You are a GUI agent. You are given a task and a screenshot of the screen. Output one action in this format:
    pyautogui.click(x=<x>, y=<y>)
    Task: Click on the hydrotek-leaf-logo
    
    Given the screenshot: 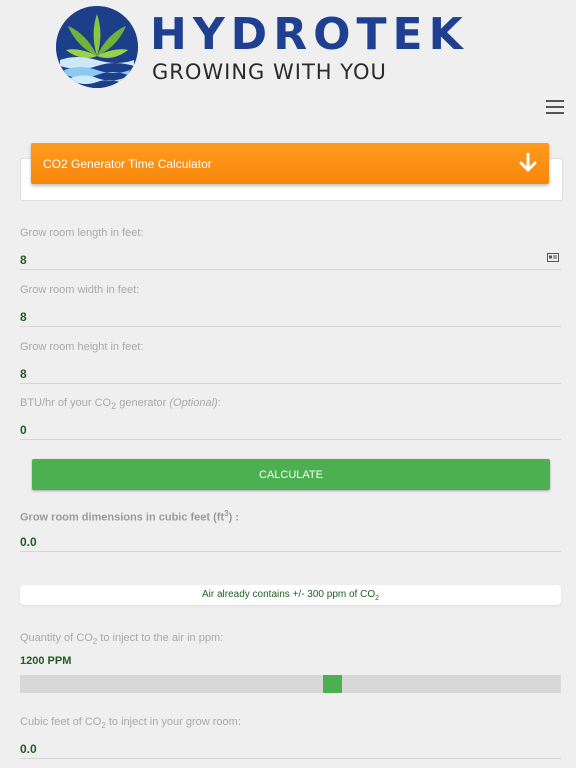 What is the action you would take?
    pyautogui.click(x=97, y=47)
    